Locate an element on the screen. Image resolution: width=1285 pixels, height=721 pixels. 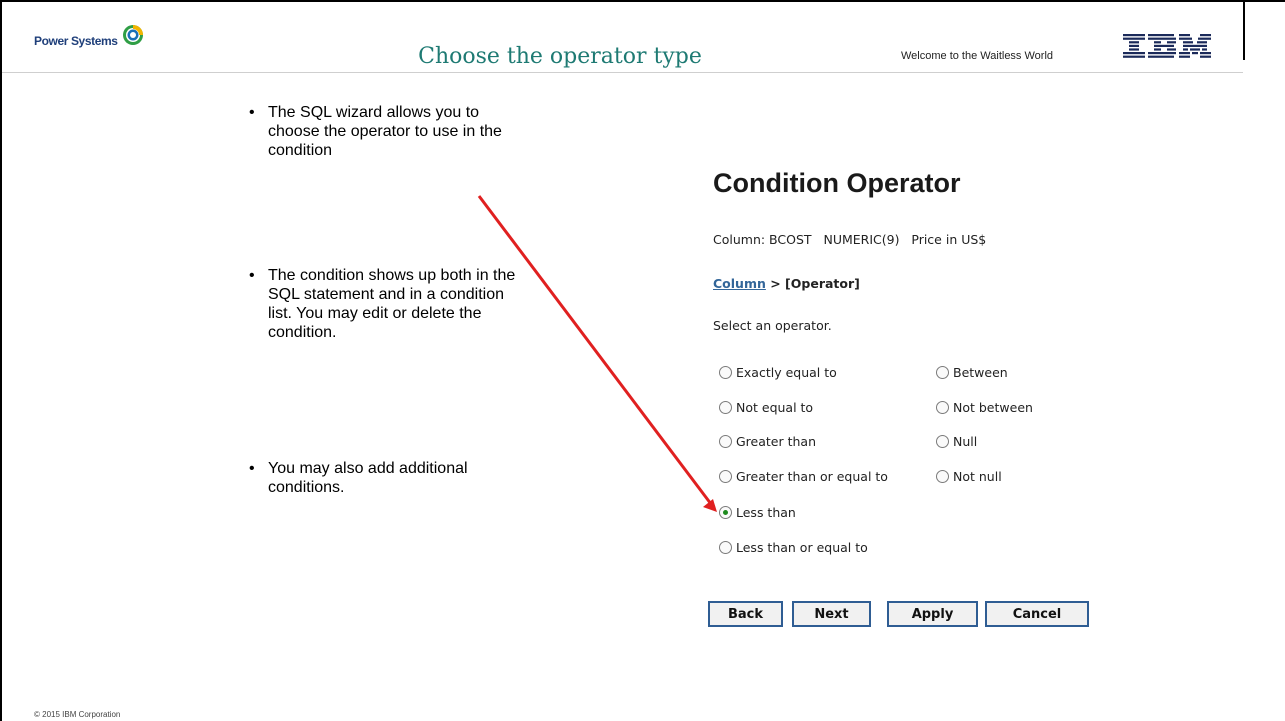
callout-arrow is located at coordinates (597, 353).